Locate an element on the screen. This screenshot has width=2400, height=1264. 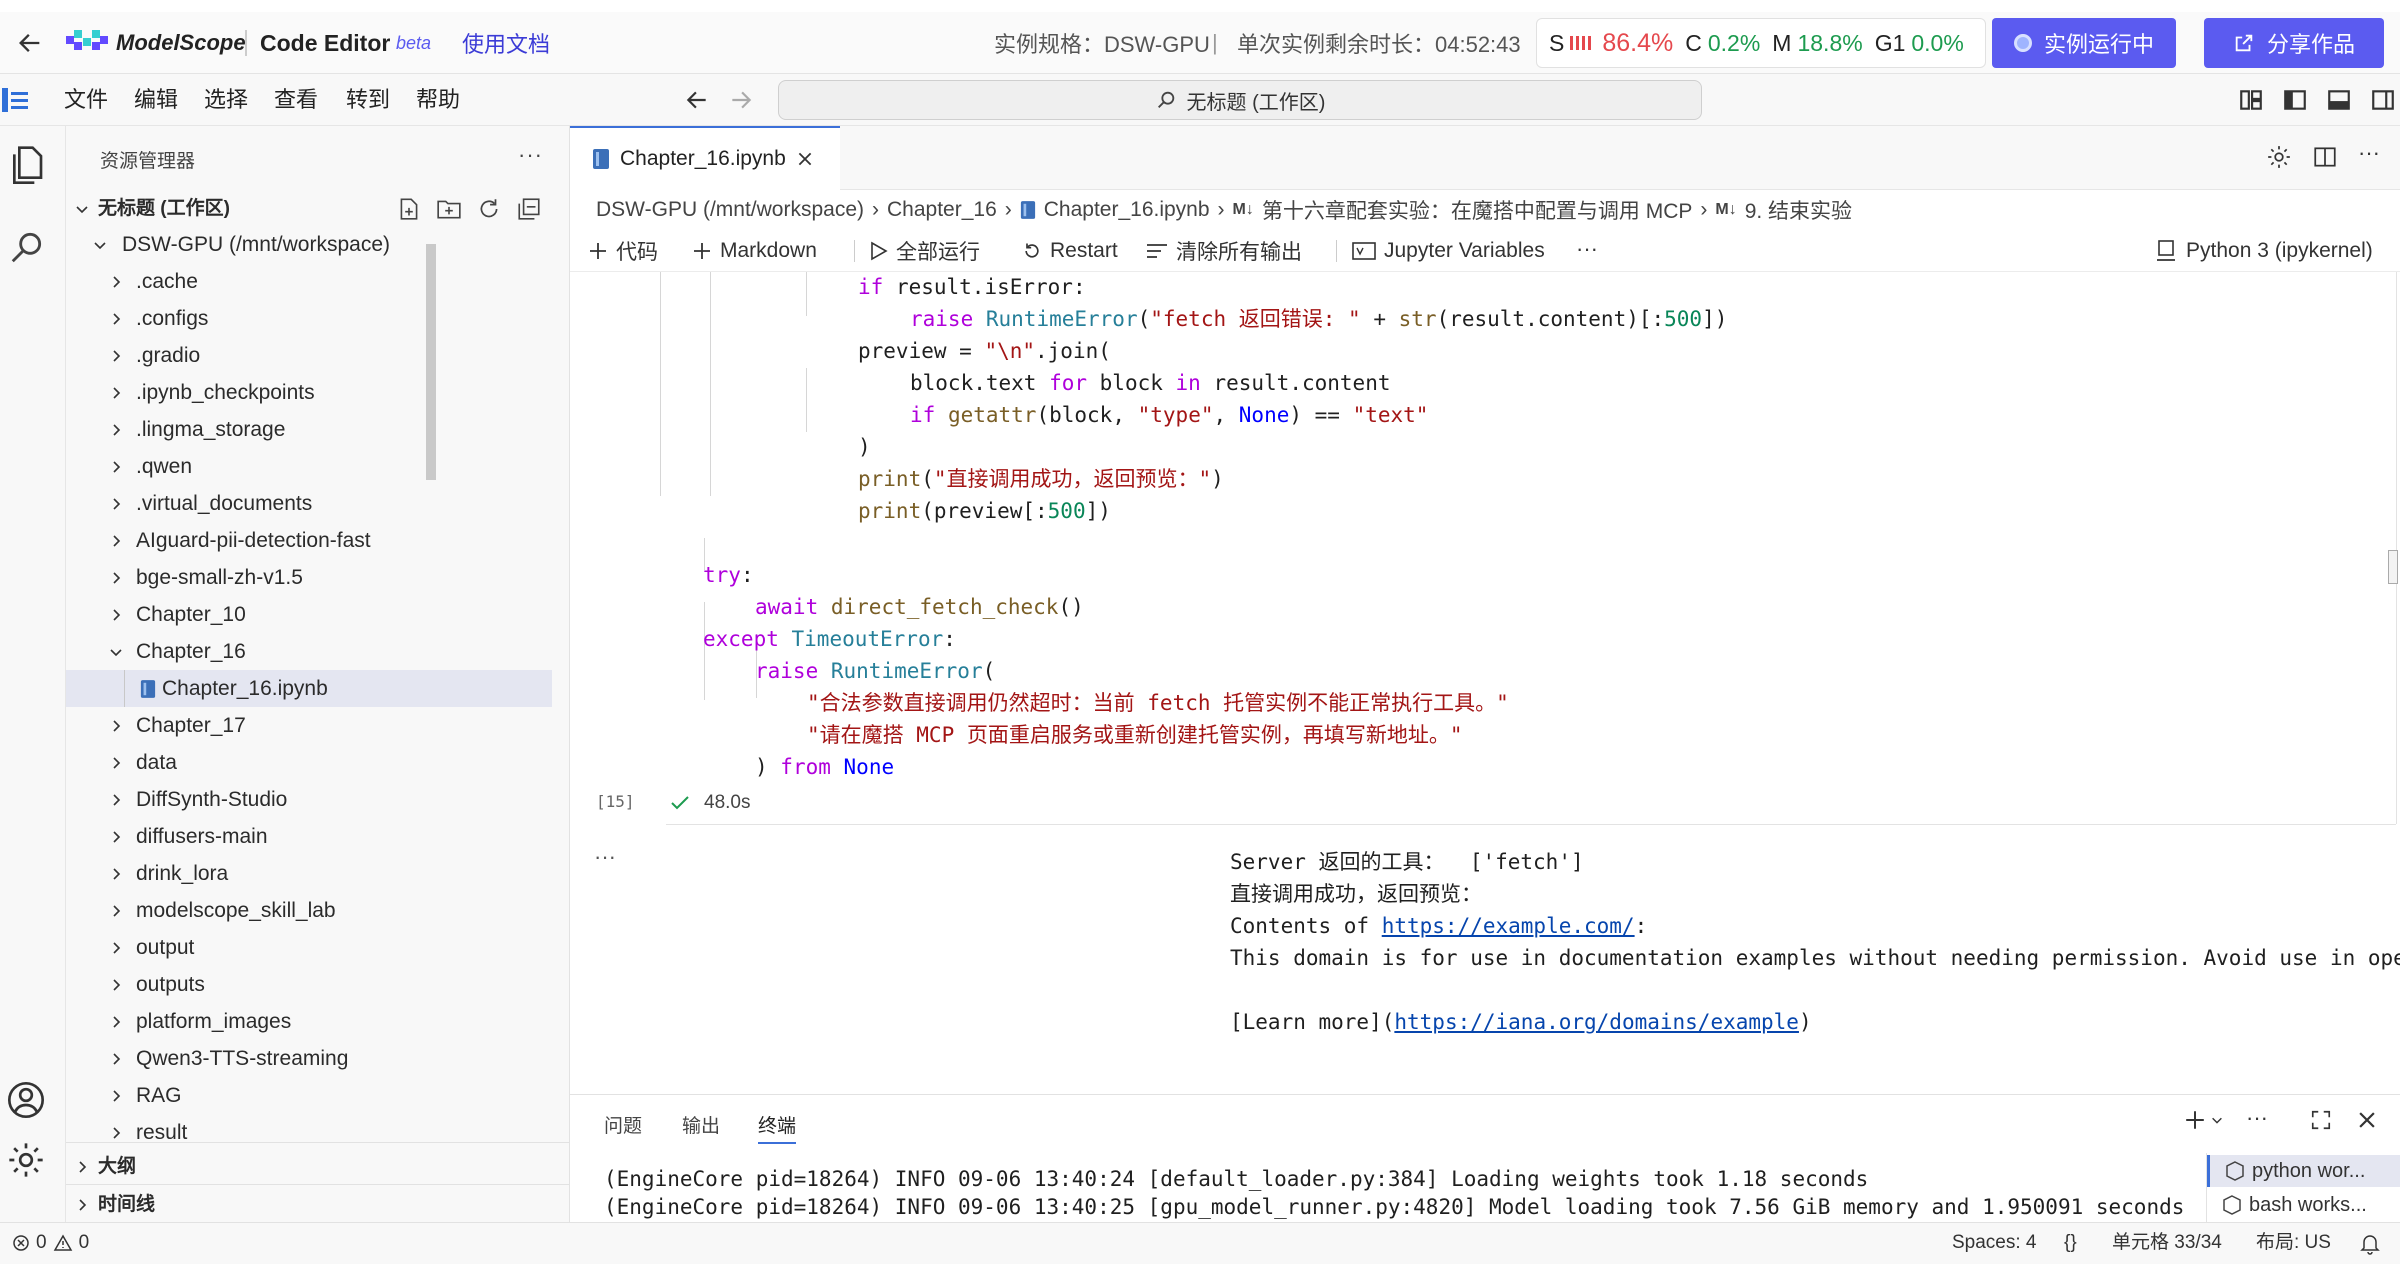
accounts-button is located at coordinates (26, 1100).